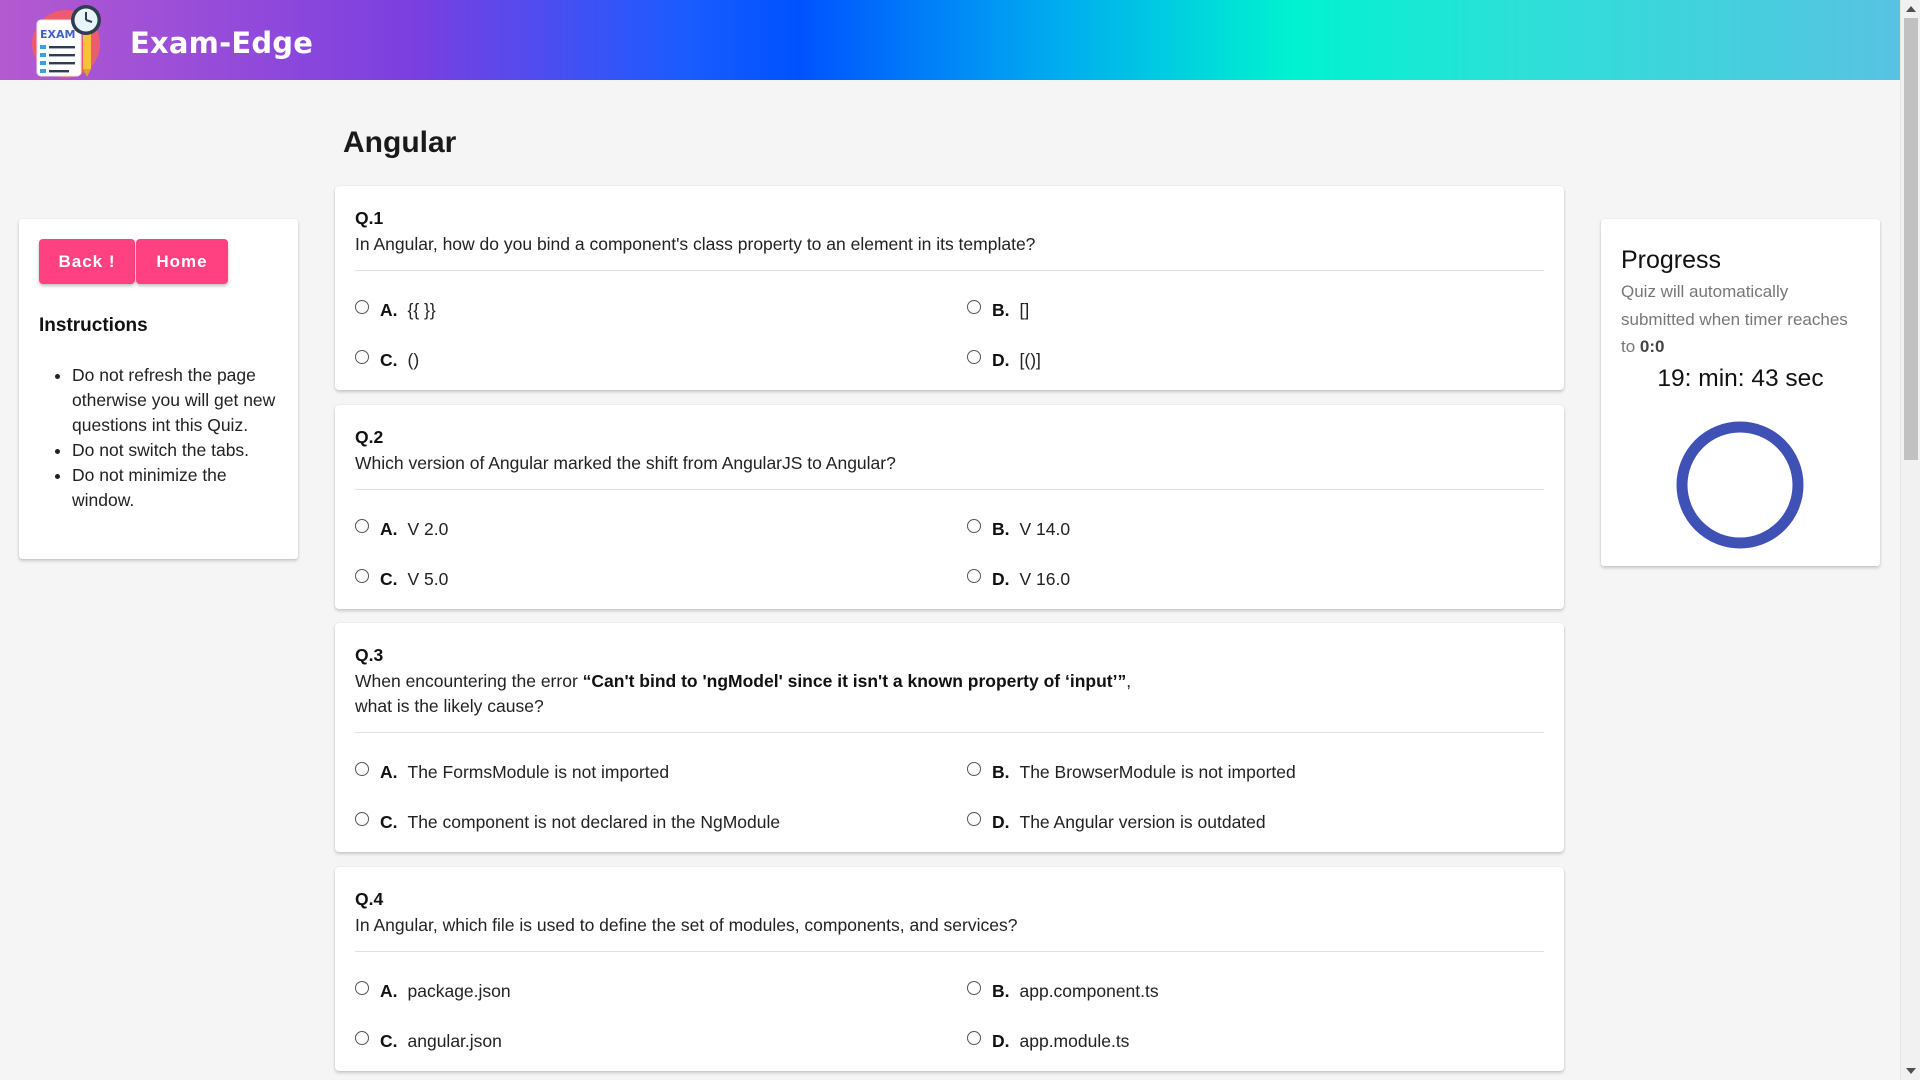 The image size is (1920, 1080). I want to click on option-c: C. (), so click(387, 360).